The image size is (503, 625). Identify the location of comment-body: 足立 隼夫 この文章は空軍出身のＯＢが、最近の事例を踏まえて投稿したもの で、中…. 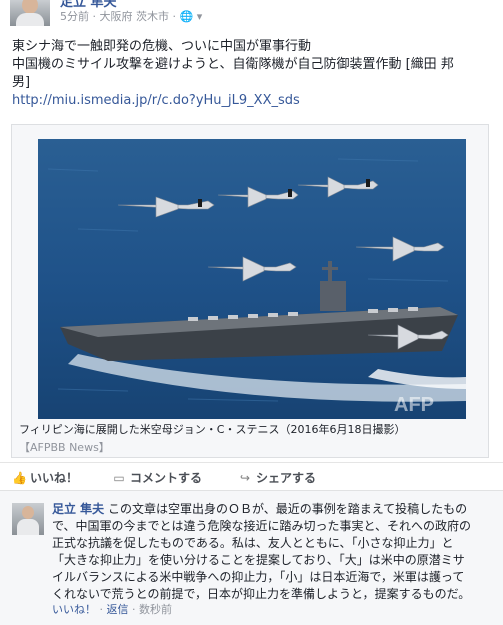
(273, 552).